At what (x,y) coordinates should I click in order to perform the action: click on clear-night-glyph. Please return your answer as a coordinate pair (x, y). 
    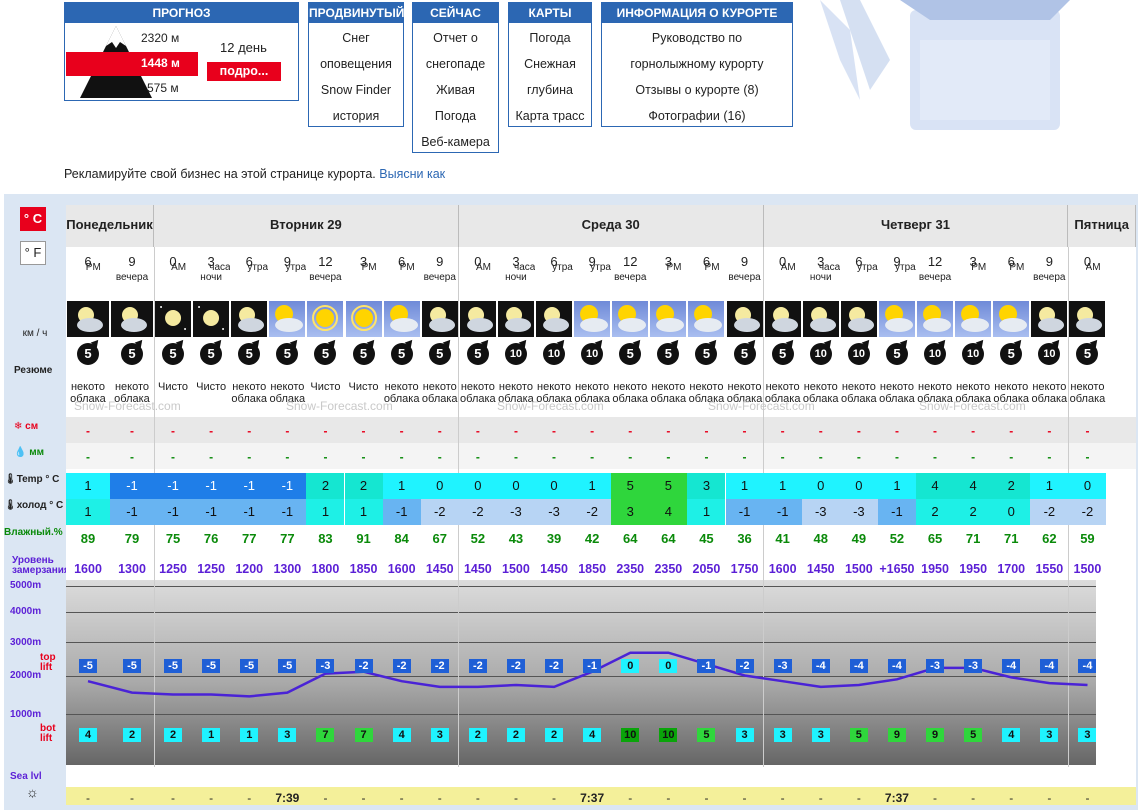
    Looking at the image, I should click on (173, 318).